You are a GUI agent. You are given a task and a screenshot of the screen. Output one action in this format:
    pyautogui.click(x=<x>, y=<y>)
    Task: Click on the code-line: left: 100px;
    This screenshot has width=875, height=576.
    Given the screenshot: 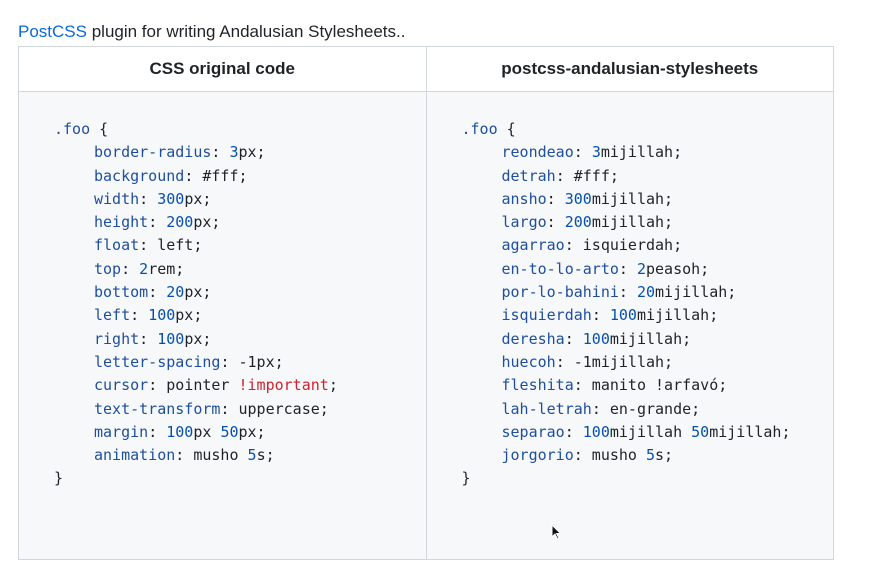 What is the action you would take?
    pyautogui.click(x=240, y=315)
    